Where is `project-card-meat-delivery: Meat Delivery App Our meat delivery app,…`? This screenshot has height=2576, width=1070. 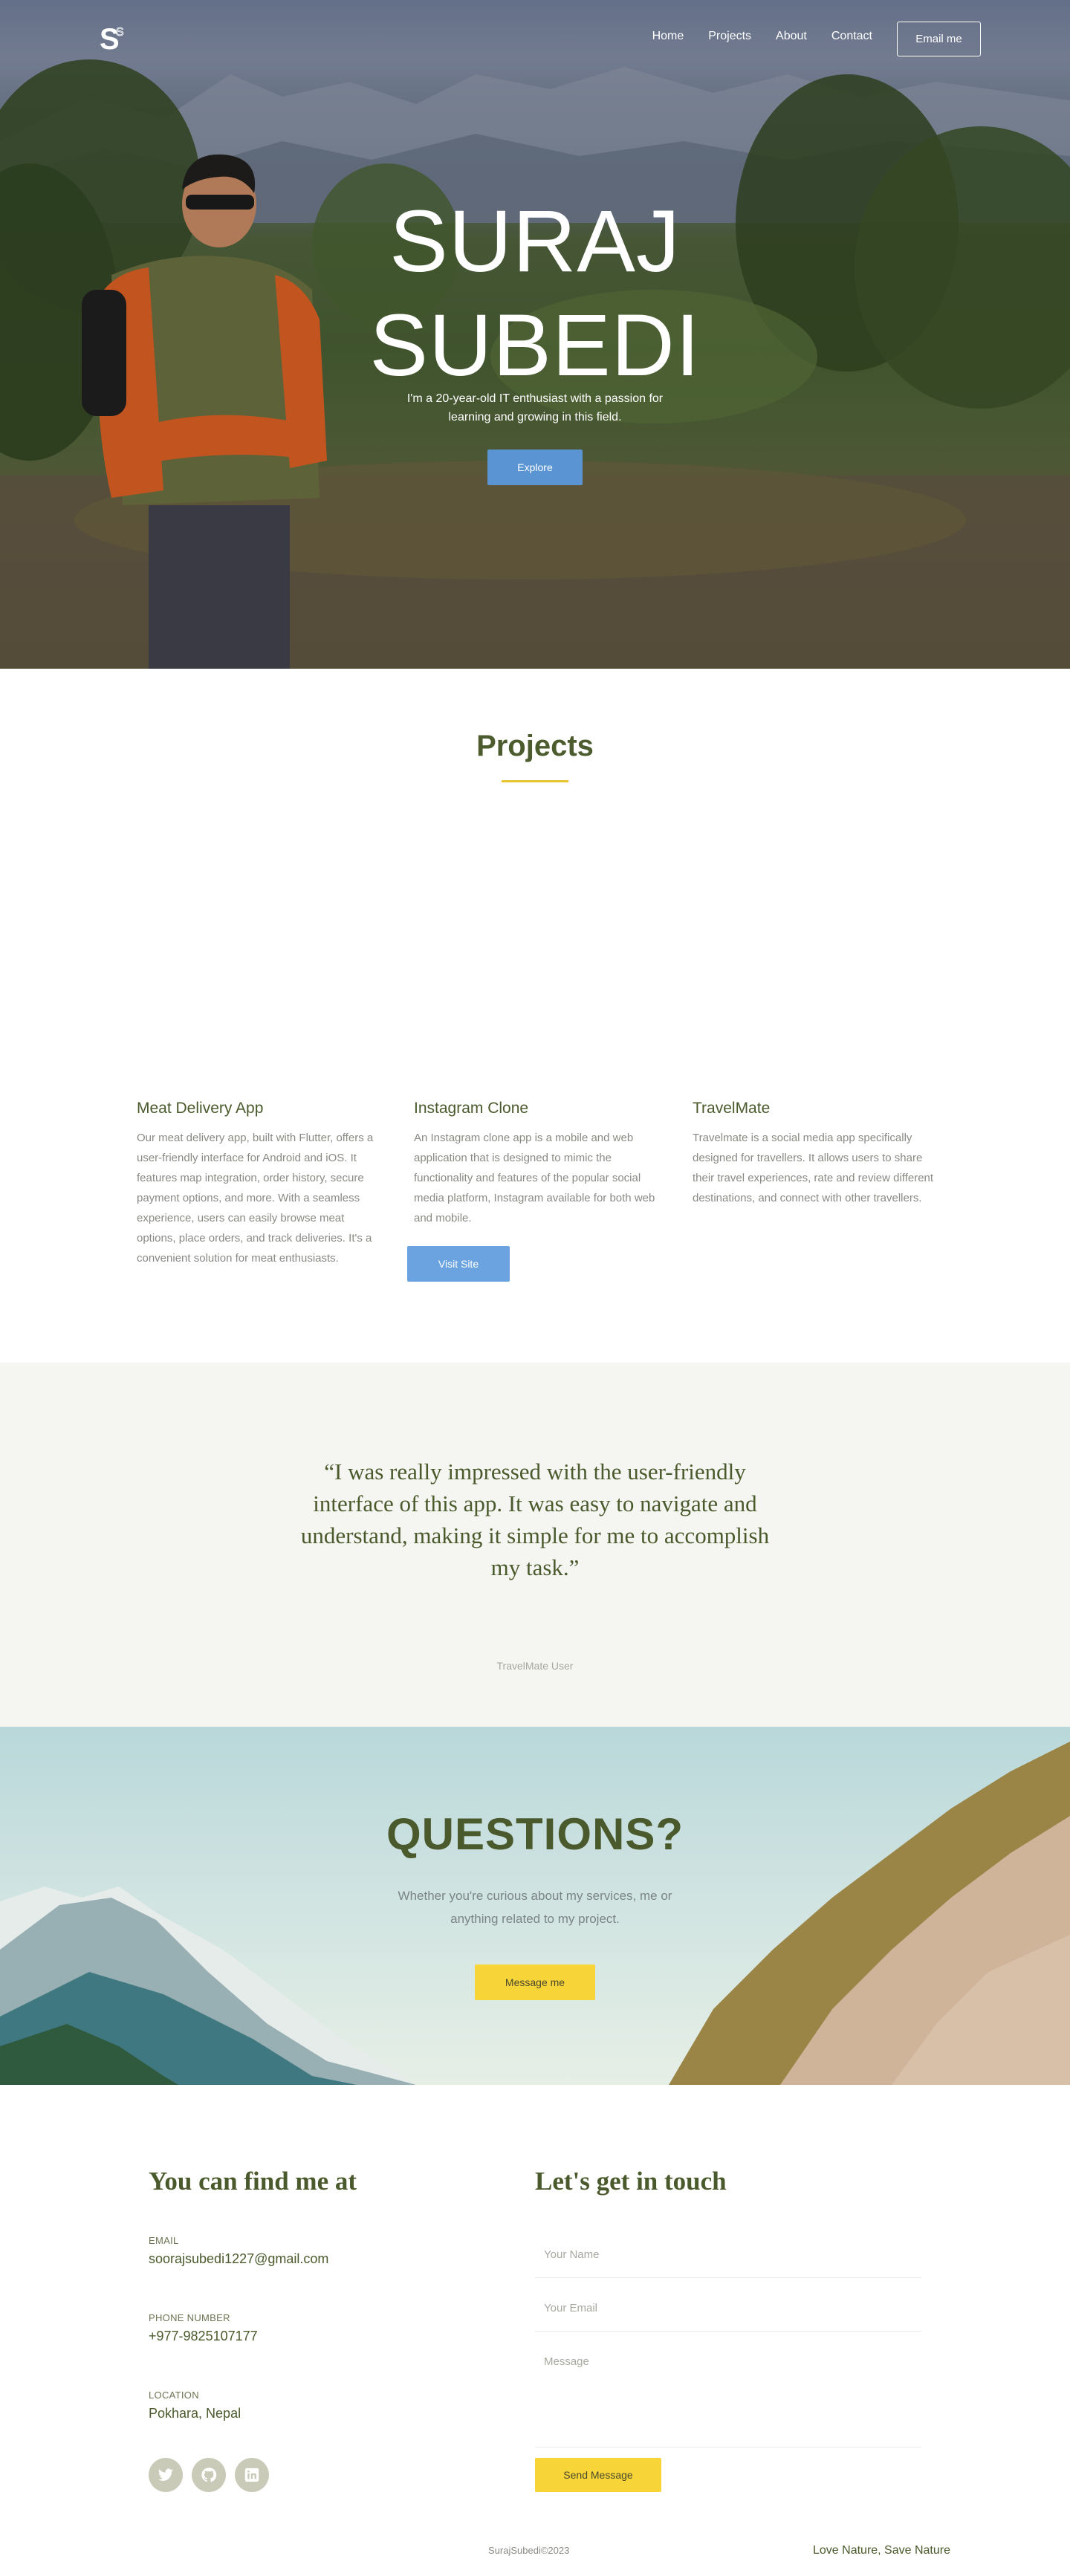 project-card-meat-delivery: Meat Delivery App Our meat delivery app,… is located at coordinates (259, 1184).